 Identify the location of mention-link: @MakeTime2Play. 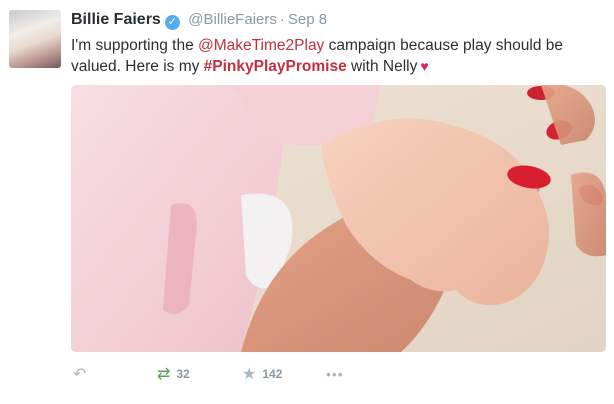
(261, 45).